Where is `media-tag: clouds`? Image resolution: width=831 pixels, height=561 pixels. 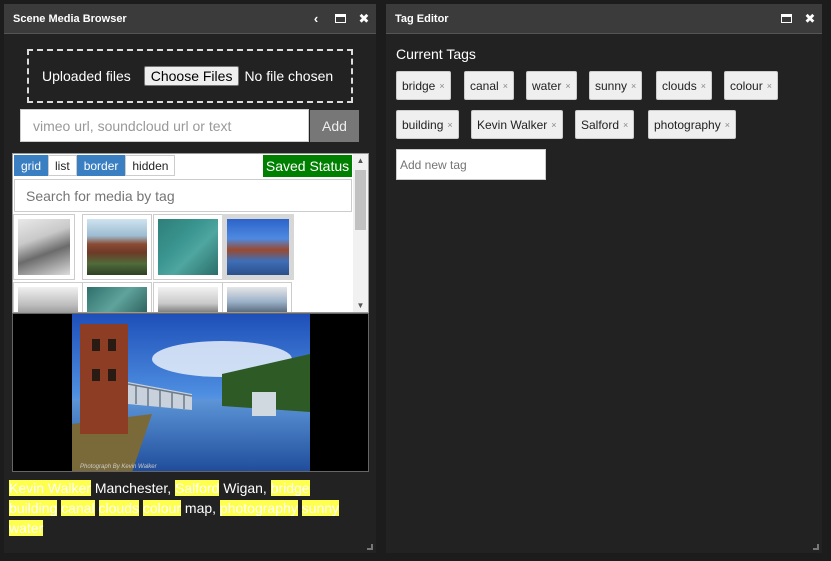 media-tag: clouds is located at coordinates (118, 508).